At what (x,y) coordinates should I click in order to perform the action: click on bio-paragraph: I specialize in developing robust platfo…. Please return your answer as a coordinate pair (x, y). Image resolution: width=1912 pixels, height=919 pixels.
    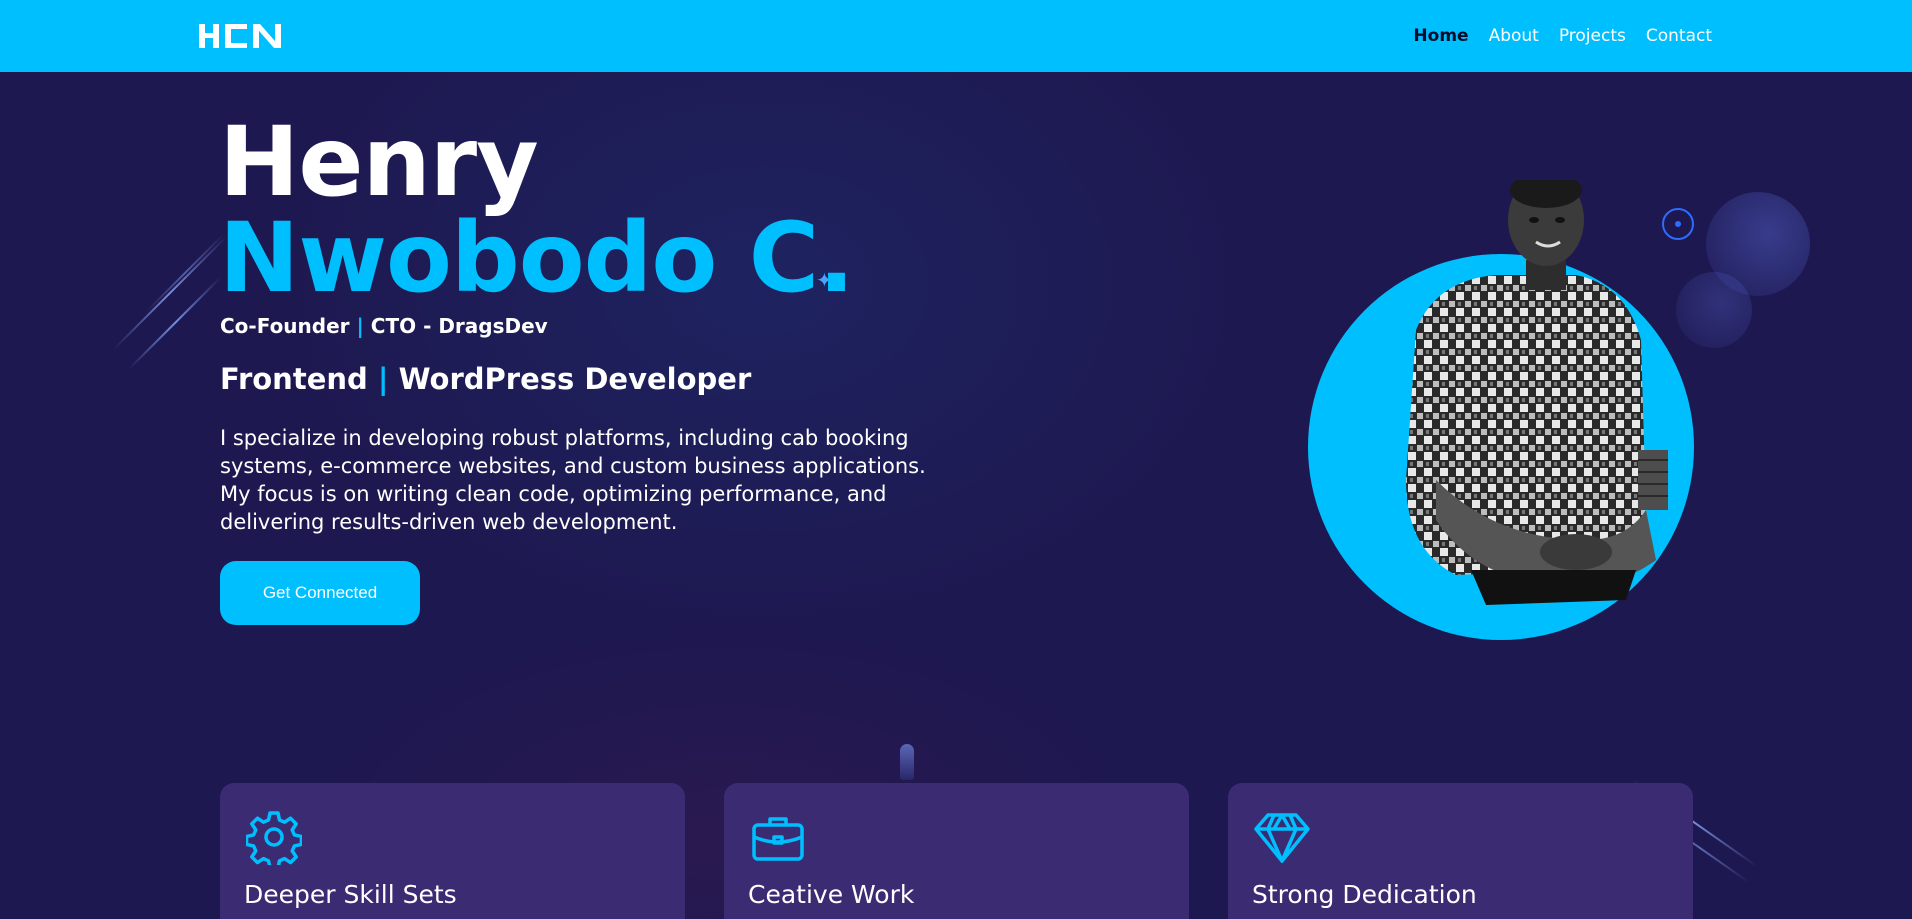
    Looking at the image, I should click on (573, 480).